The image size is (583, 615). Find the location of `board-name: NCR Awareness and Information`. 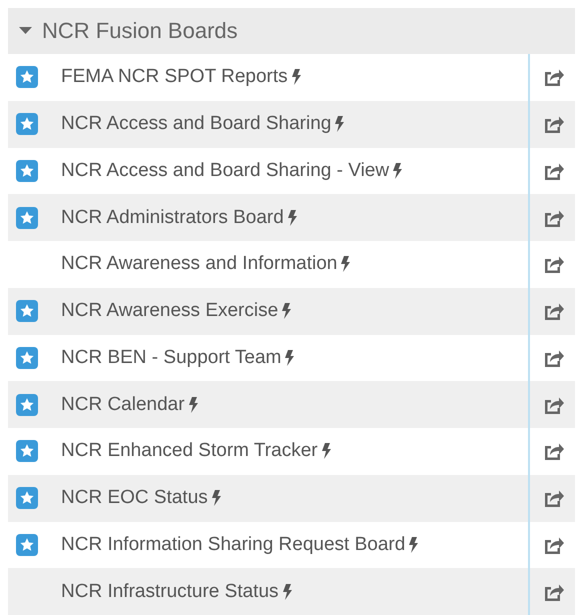

board-name: NCR Awareness and Information is located at coordinates (199, 264).